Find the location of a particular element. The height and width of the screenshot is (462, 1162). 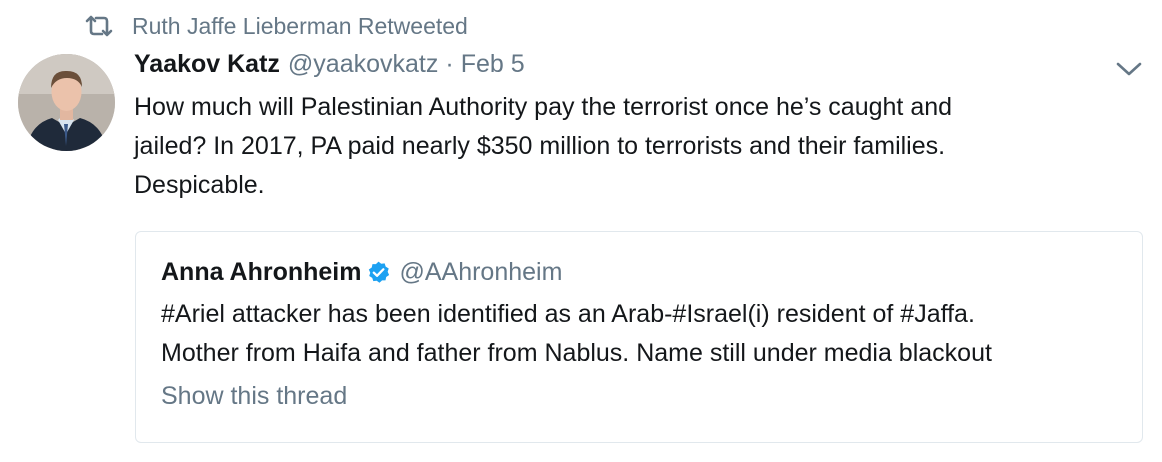

quoted-author-handle: @AAhronheim is located at coordinates (481, 272).